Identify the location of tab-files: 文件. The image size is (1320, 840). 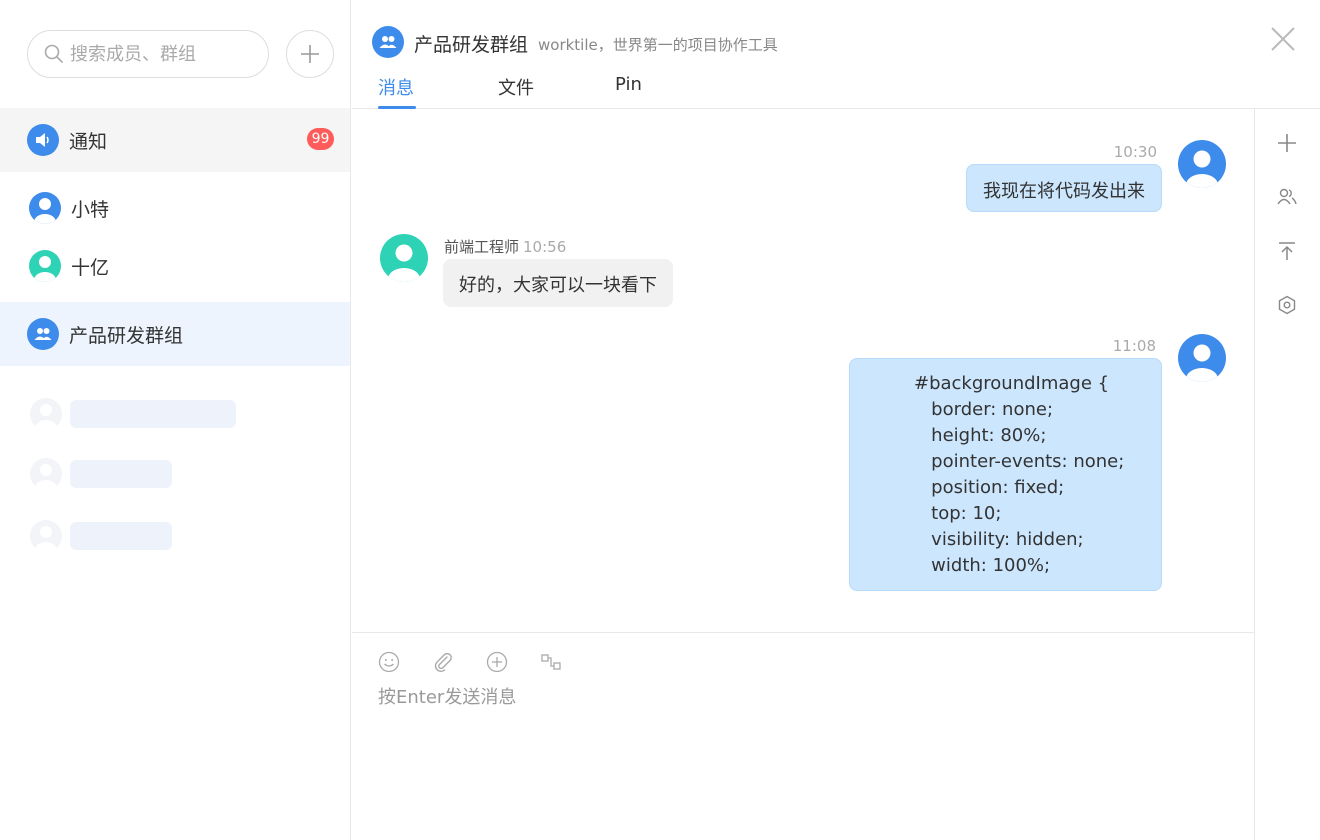
(516, 87).